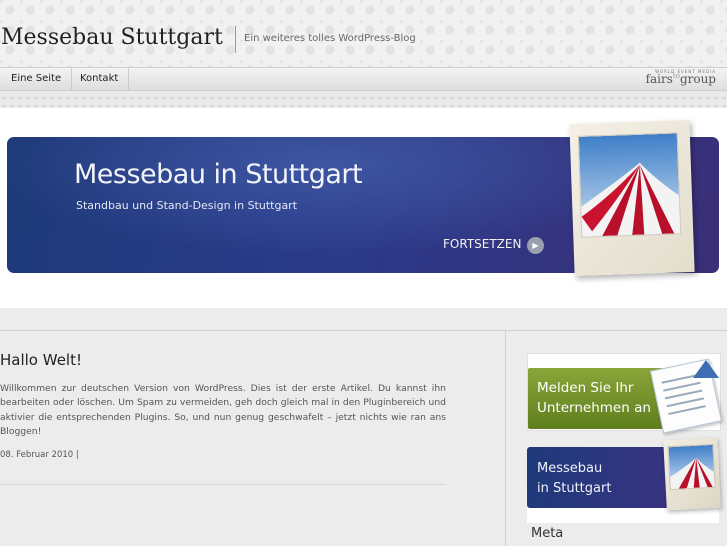 Image resolution: width=727 pixels, height=546 pixels. I want to click on title-separator, so click(235, 39).